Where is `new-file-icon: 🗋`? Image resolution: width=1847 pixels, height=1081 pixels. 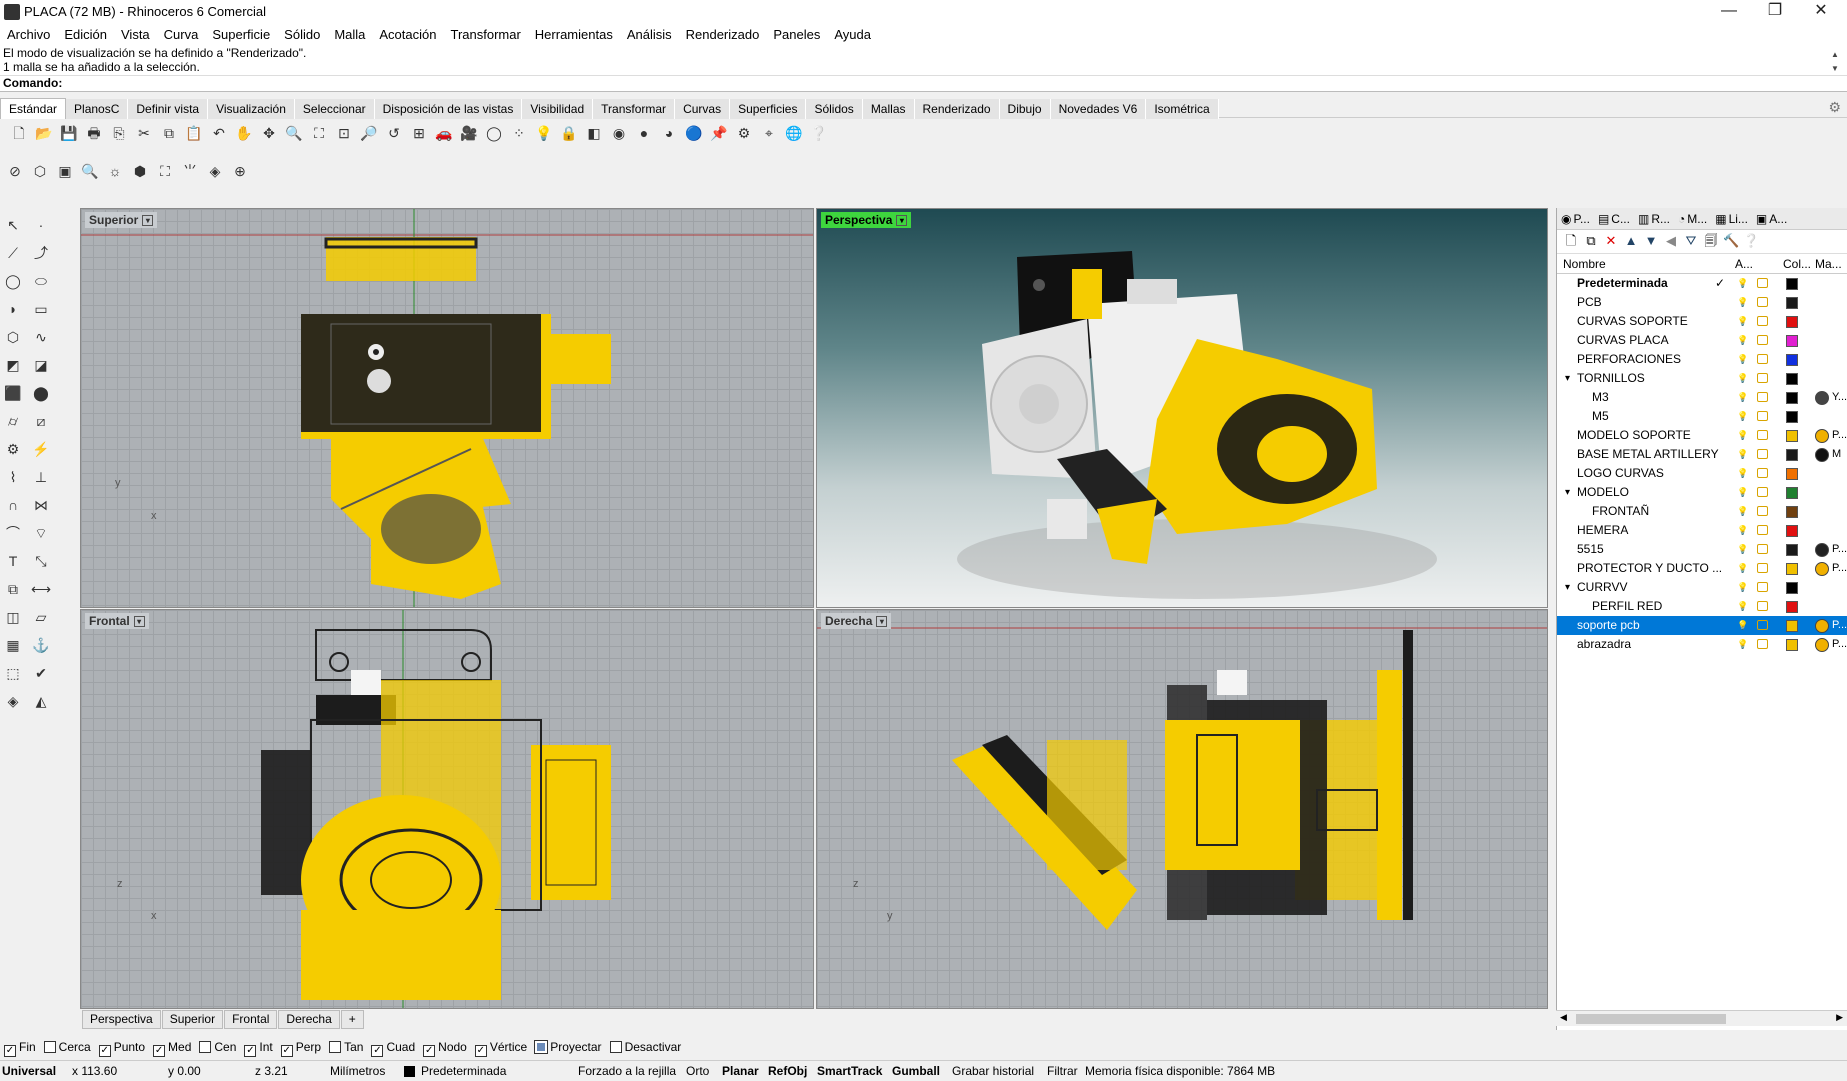 new-file-icon: 🗋 is located at coordinates (19, 133).